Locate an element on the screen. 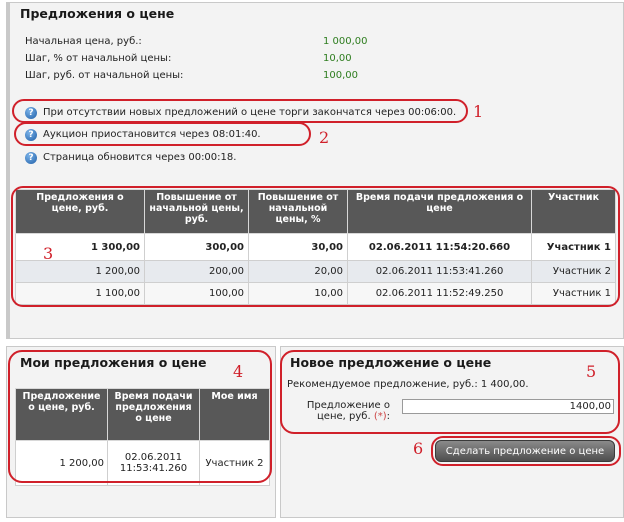  annotation-number-3: 3 is located at coordinates (48, 253).